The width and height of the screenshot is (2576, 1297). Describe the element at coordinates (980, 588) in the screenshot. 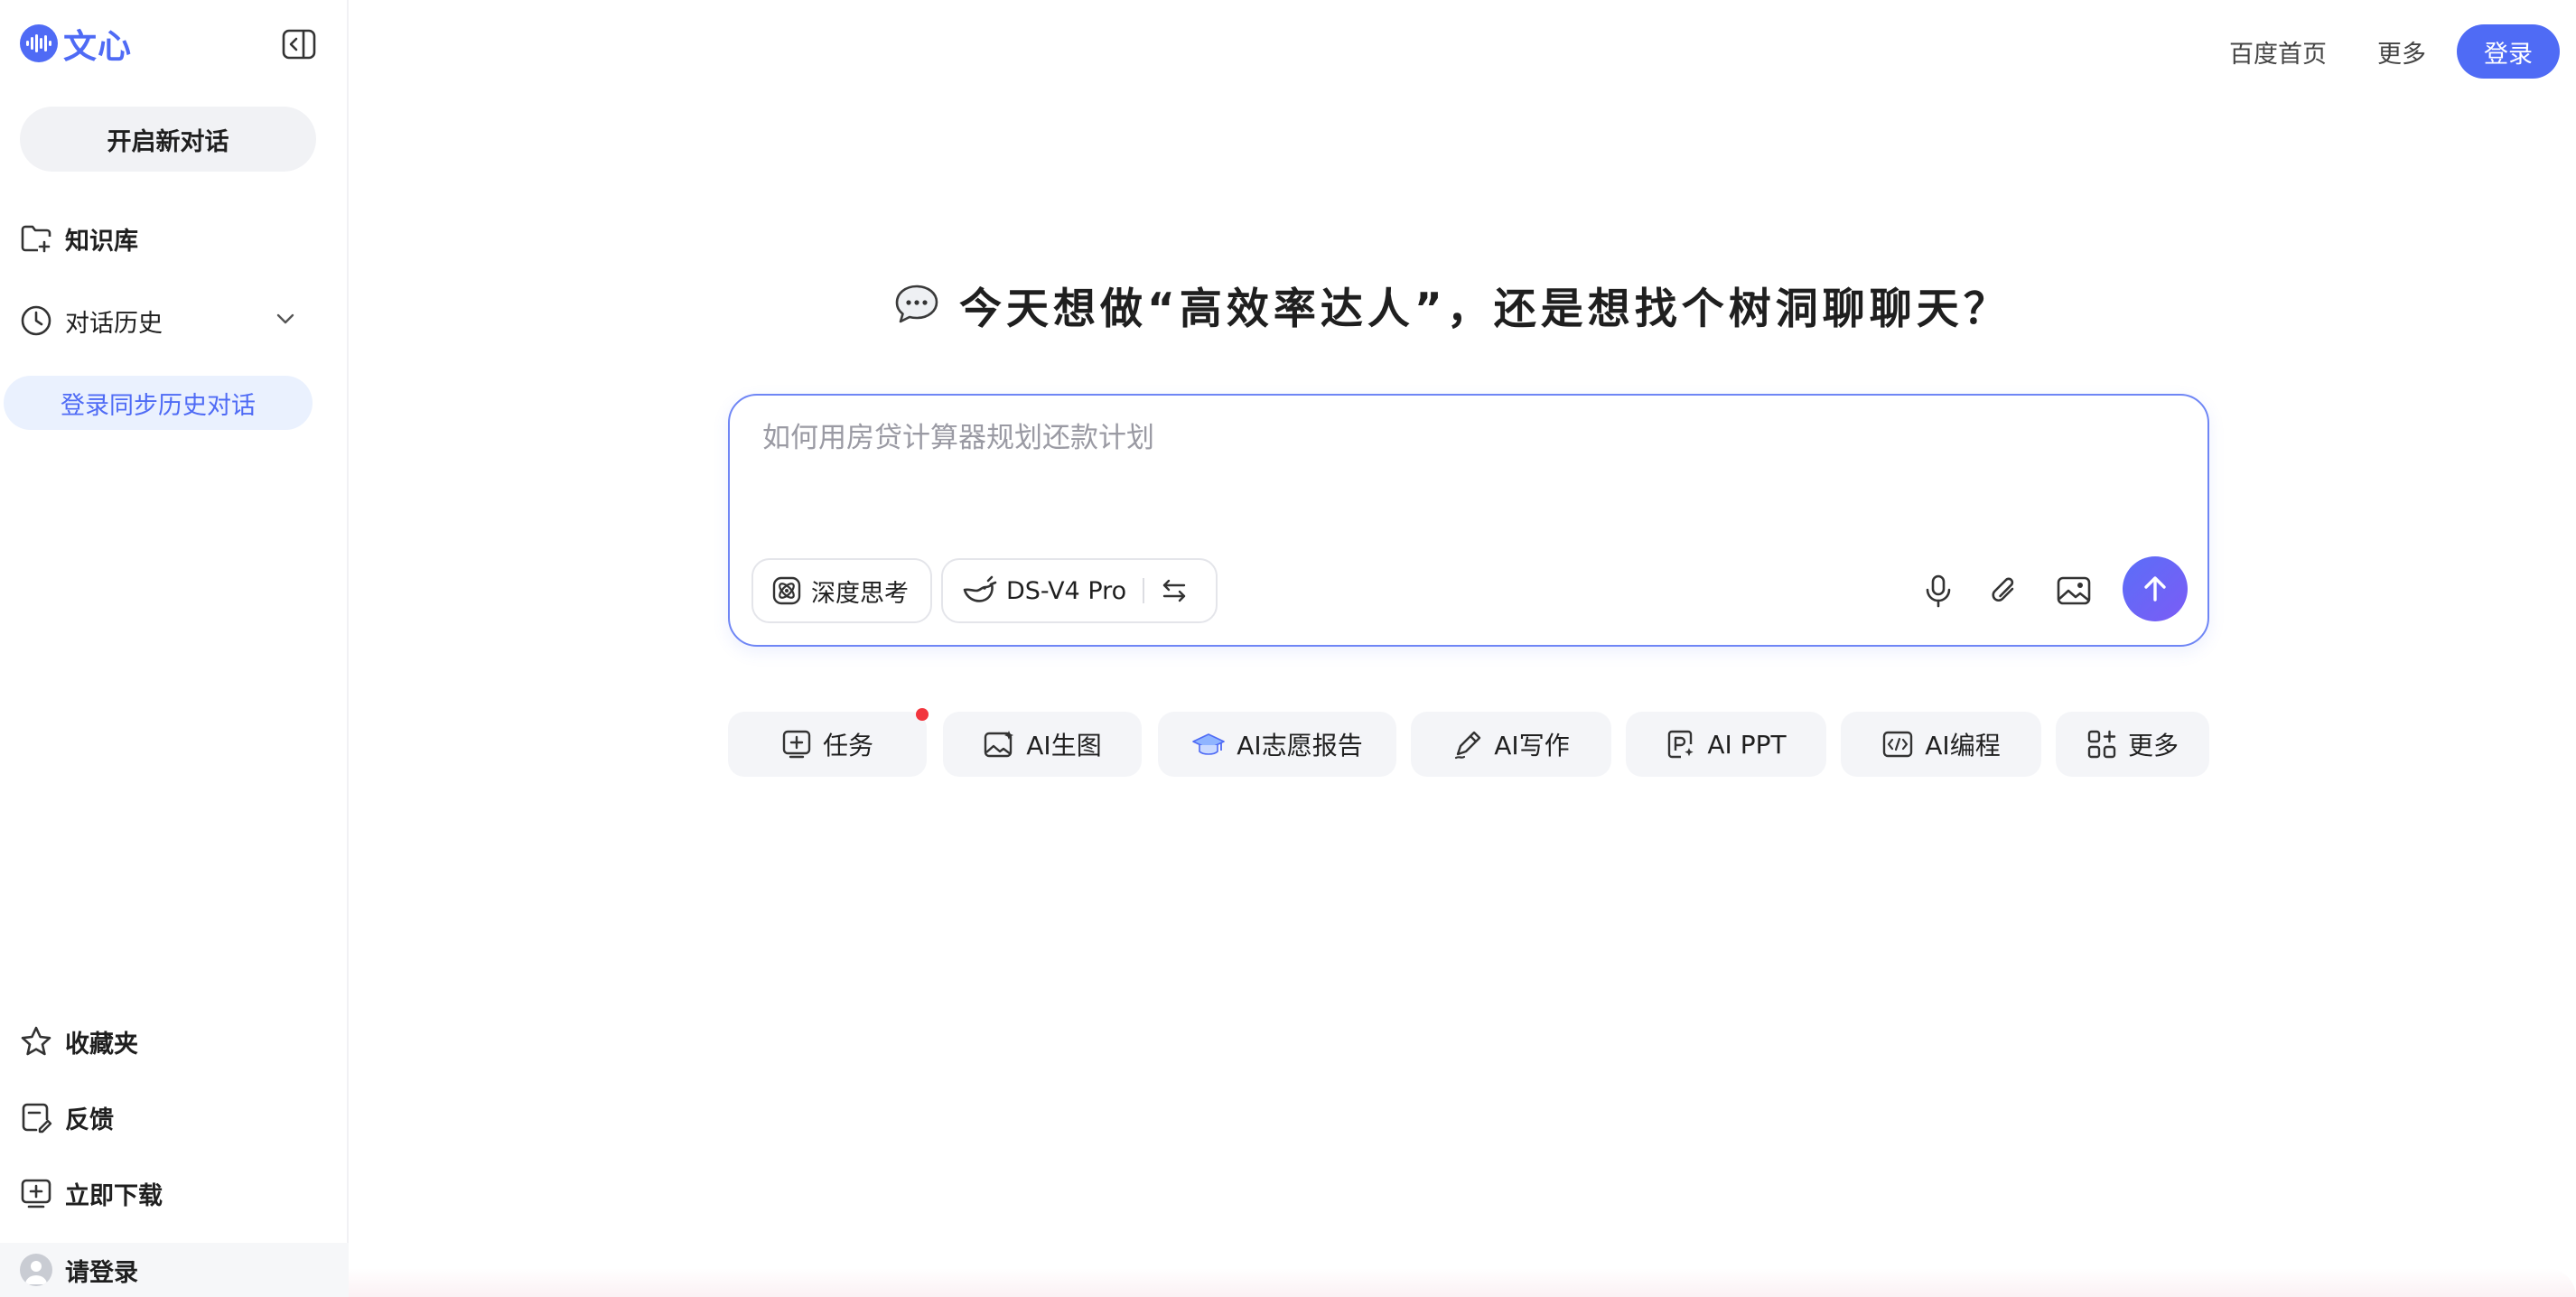

I see `whale-model-icon` at that location.